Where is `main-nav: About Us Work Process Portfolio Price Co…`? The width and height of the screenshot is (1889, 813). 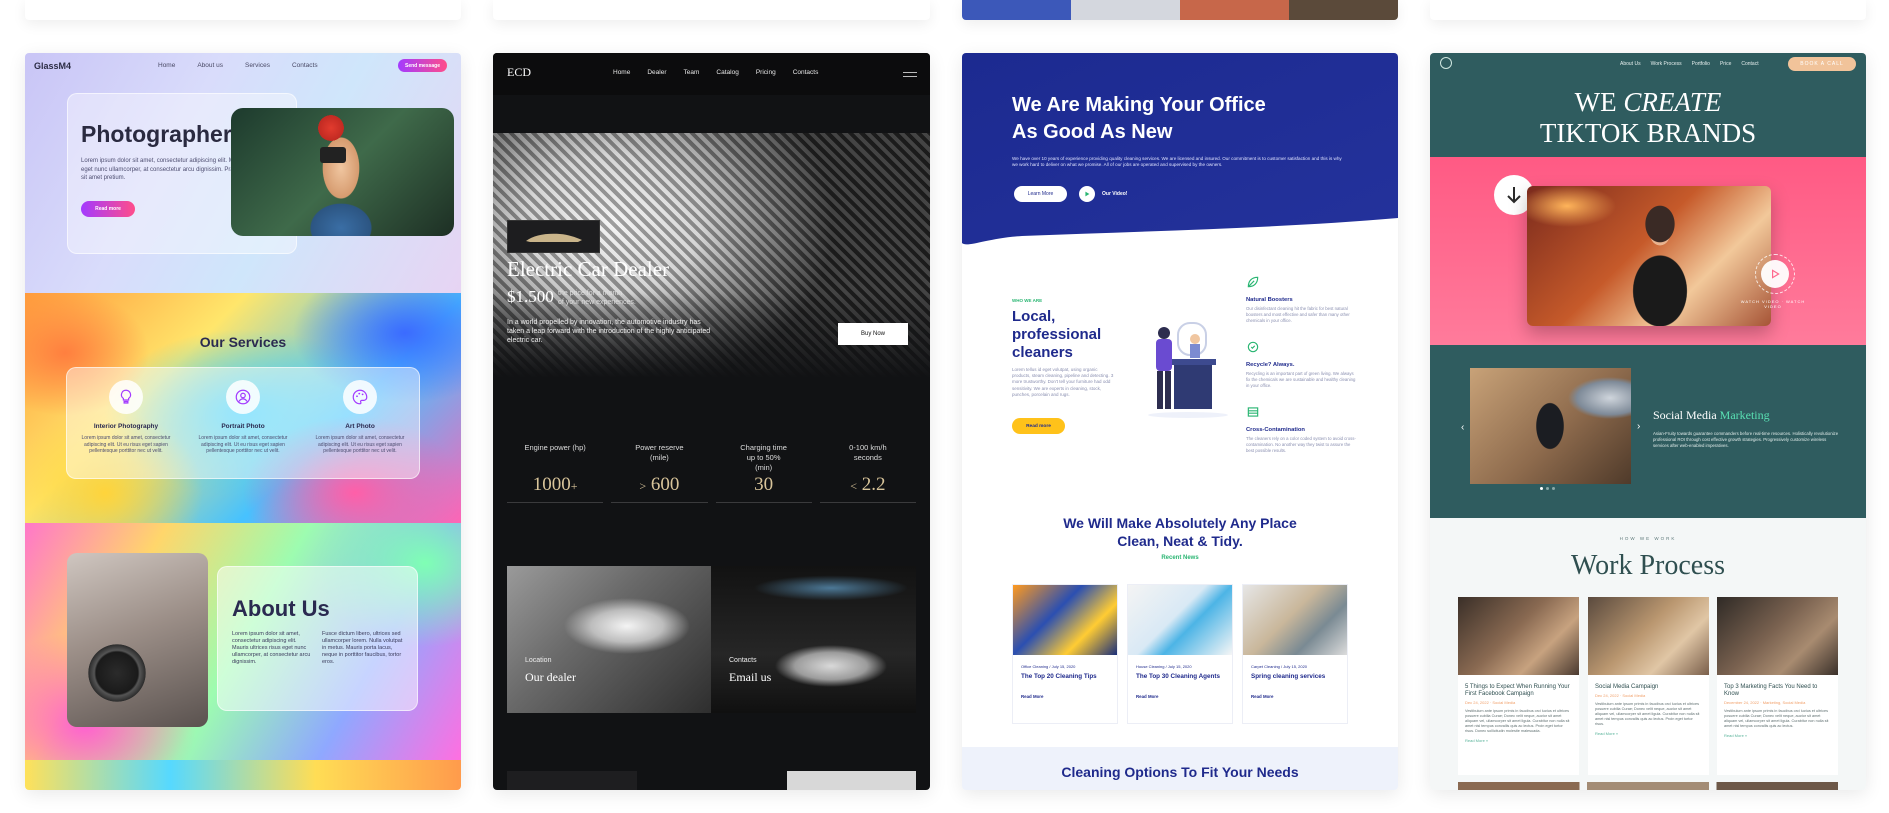
main-nav: About Us Work Process Portfolio Price Co… is located at coordinates (1689, 64).